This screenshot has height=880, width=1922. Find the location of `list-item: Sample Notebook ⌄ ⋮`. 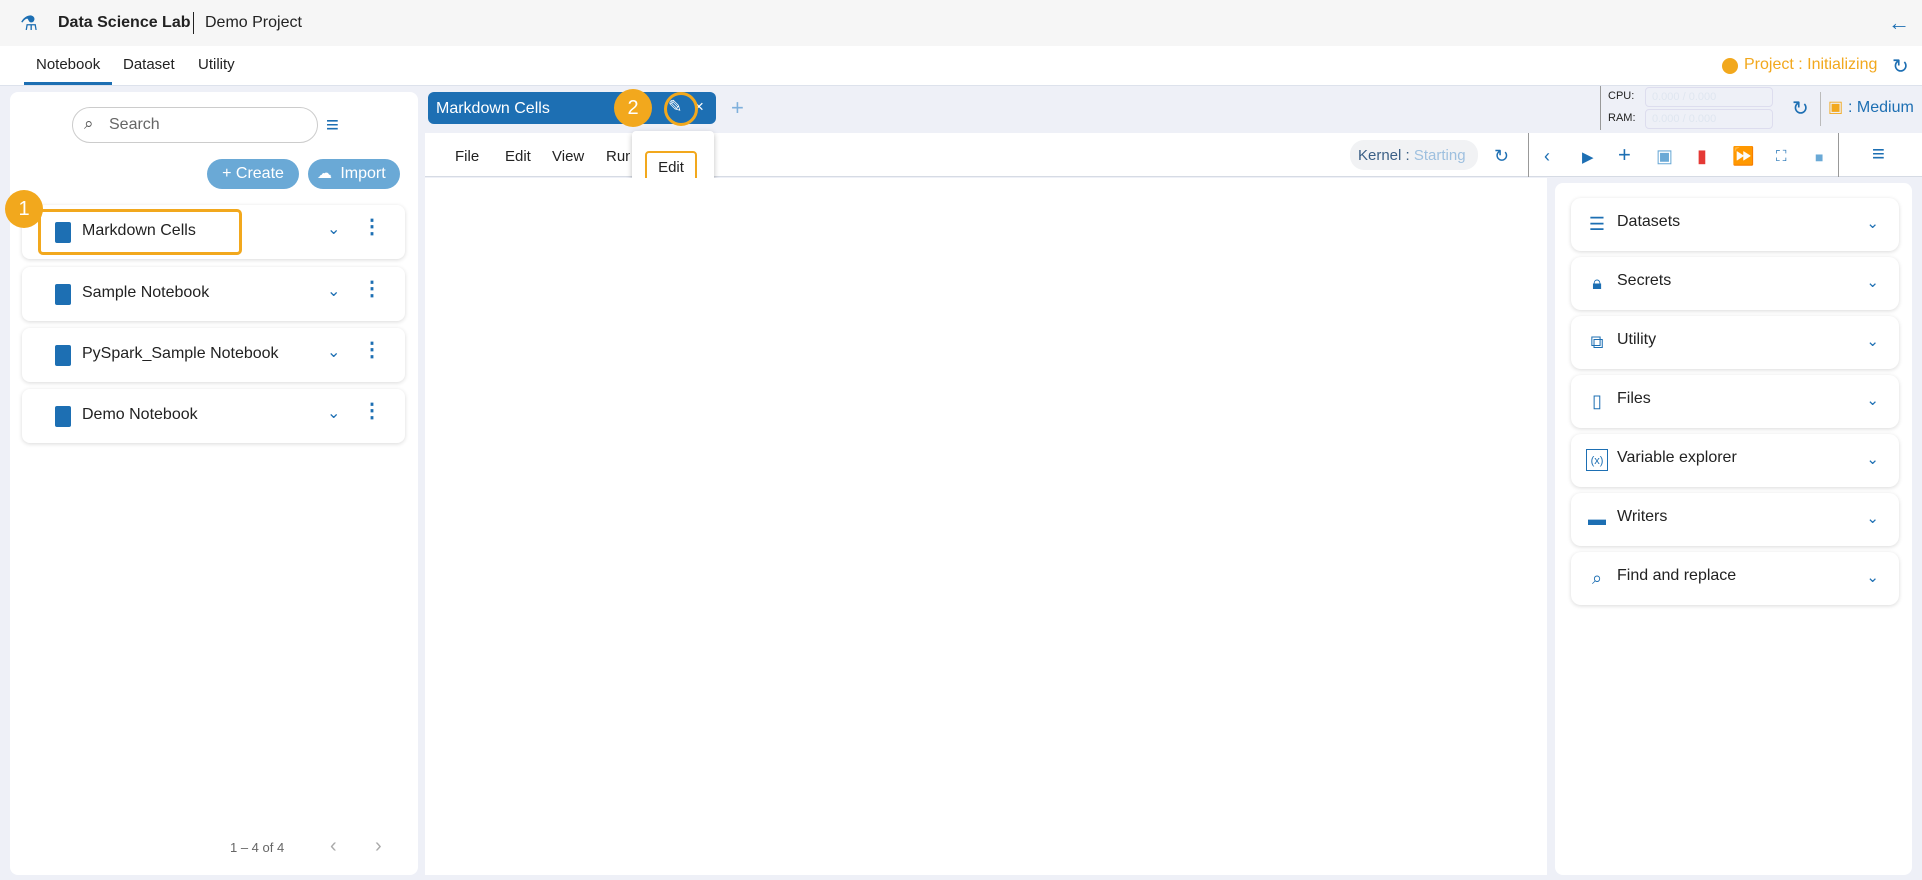

list-item: Sample Notebook ⌄ ⋮ is located at coordinates (213, 294).